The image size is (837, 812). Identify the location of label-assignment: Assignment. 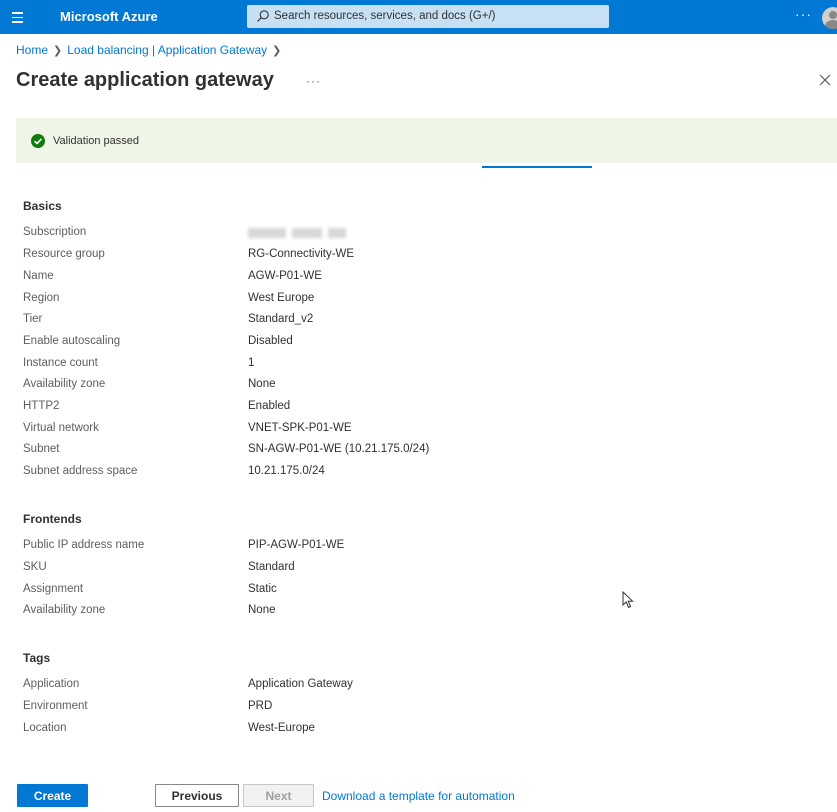
(53, 589).